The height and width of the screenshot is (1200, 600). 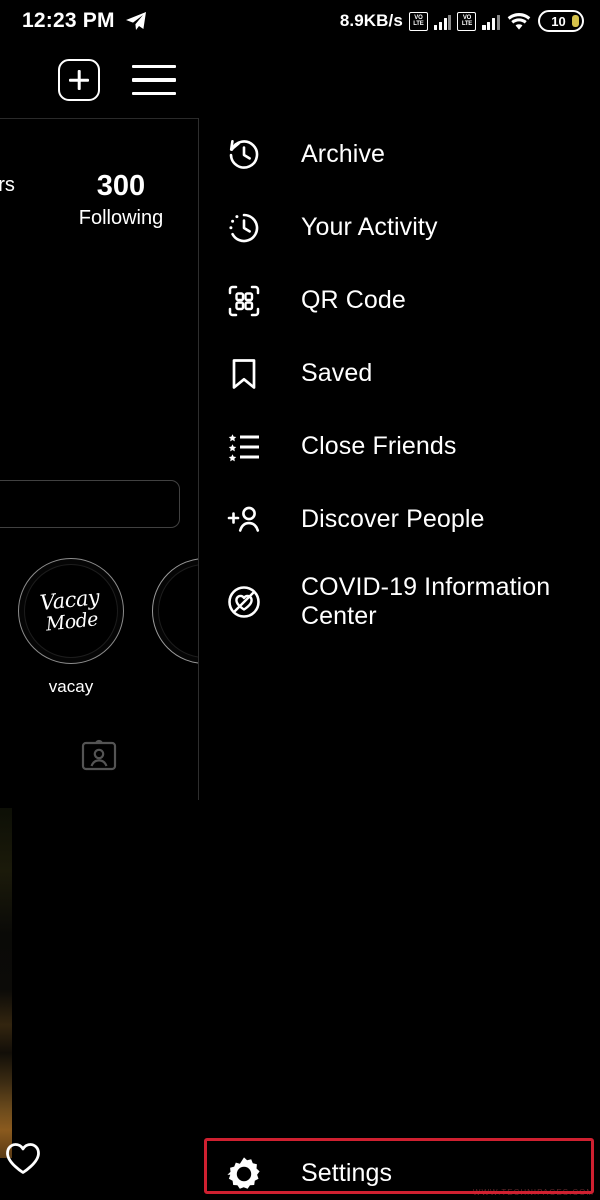 What do you see at coordinates (343, 153) in the screenshot?
I see `menu-item-label: Archive` at bounding box center [343, 153].